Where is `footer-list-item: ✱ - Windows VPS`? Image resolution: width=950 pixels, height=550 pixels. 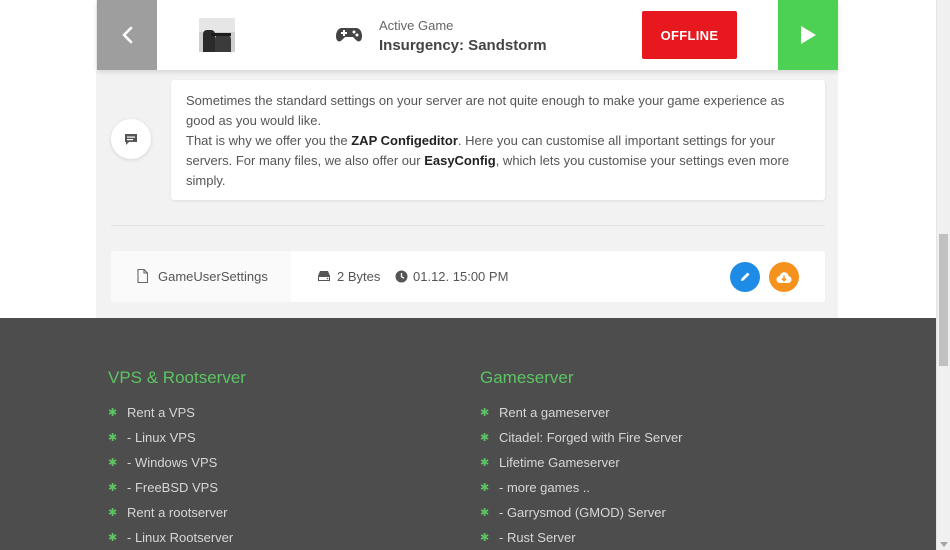
footer-list-item: ✱ - Windows VPS is located at coordinates (177, 462).